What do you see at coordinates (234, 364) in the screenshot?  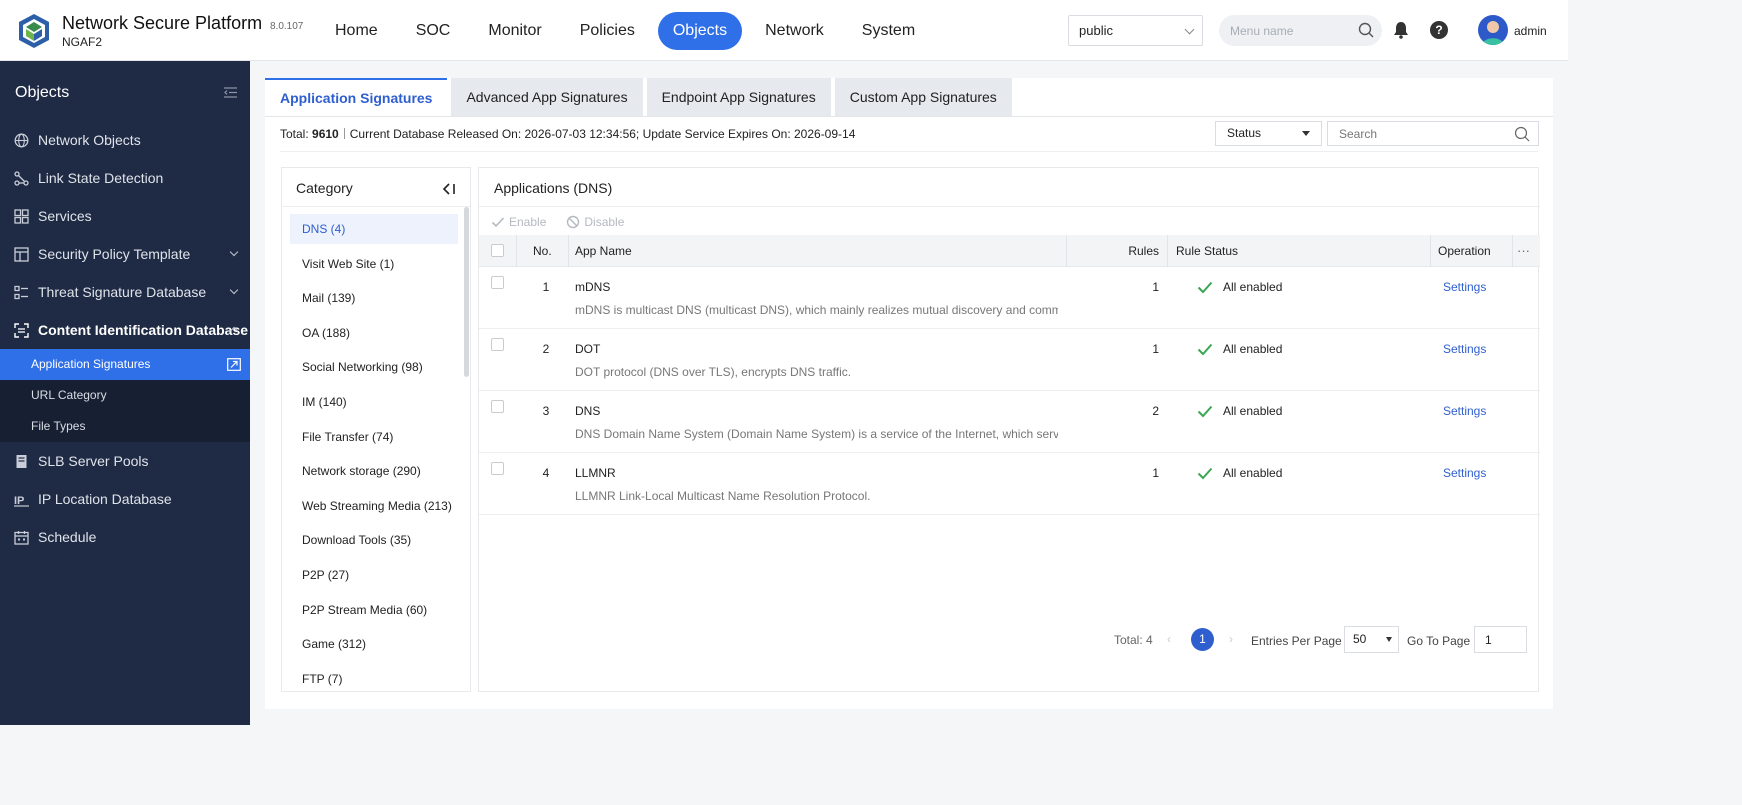 I see `open-external-icon` at bounding box center [234, 364].